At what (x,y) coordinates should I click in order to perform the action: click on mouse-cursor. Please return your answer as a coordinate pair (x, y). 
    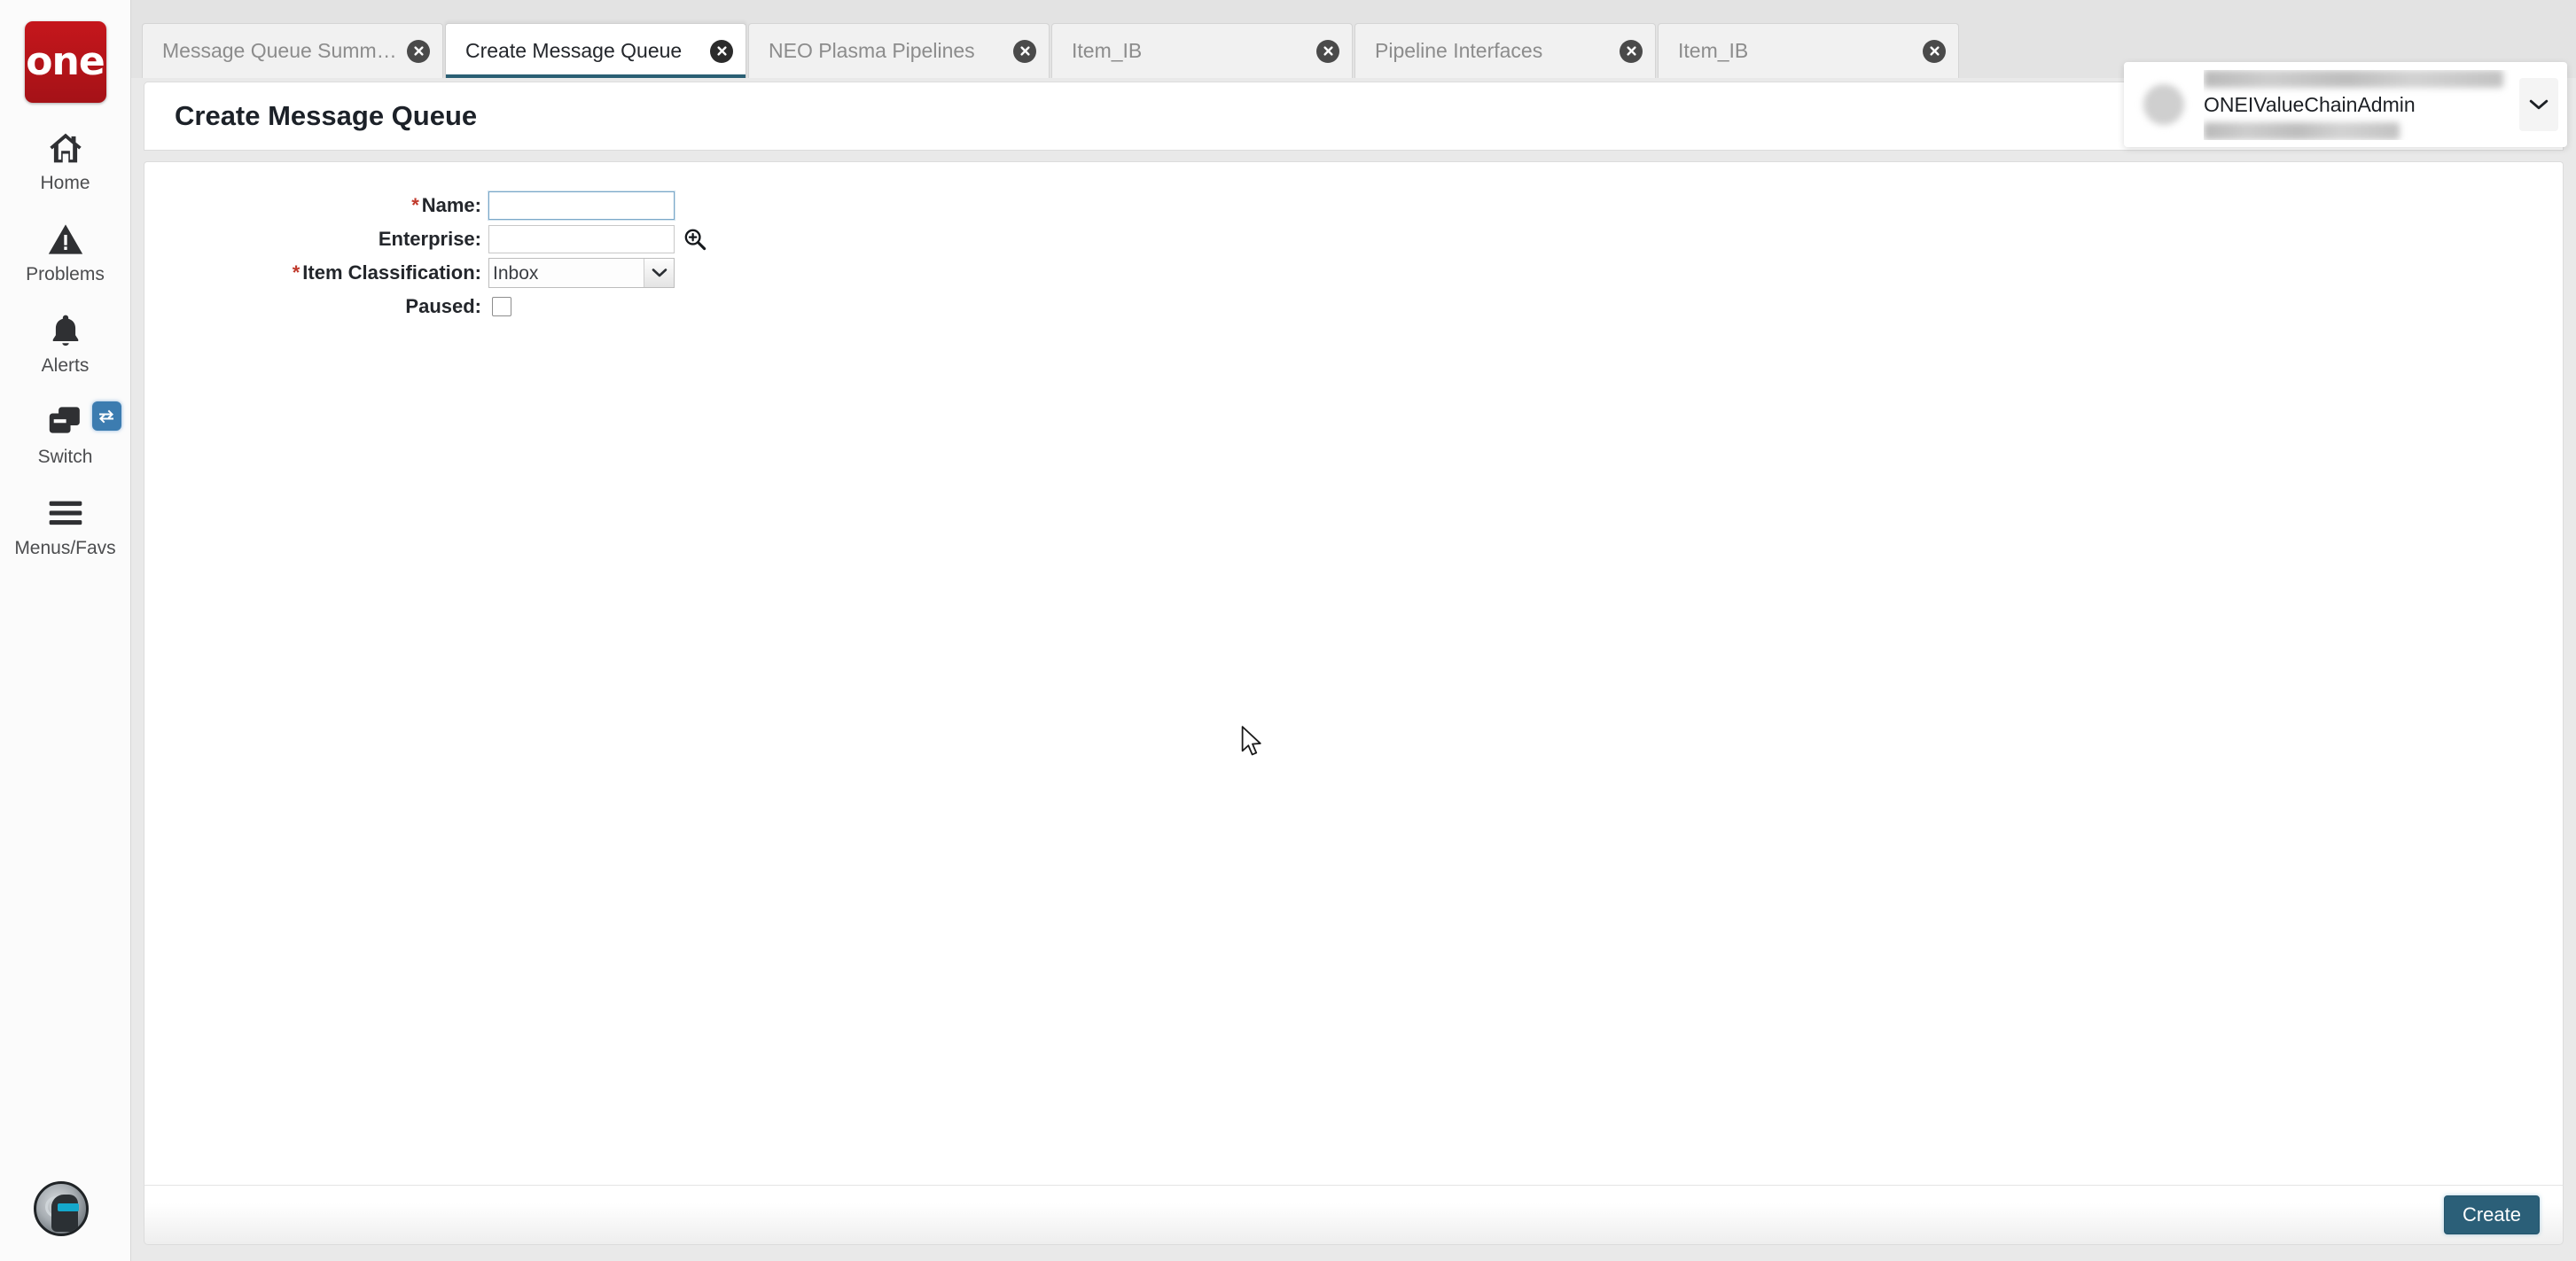
    Looking at the image, I should click on (1252, 744).